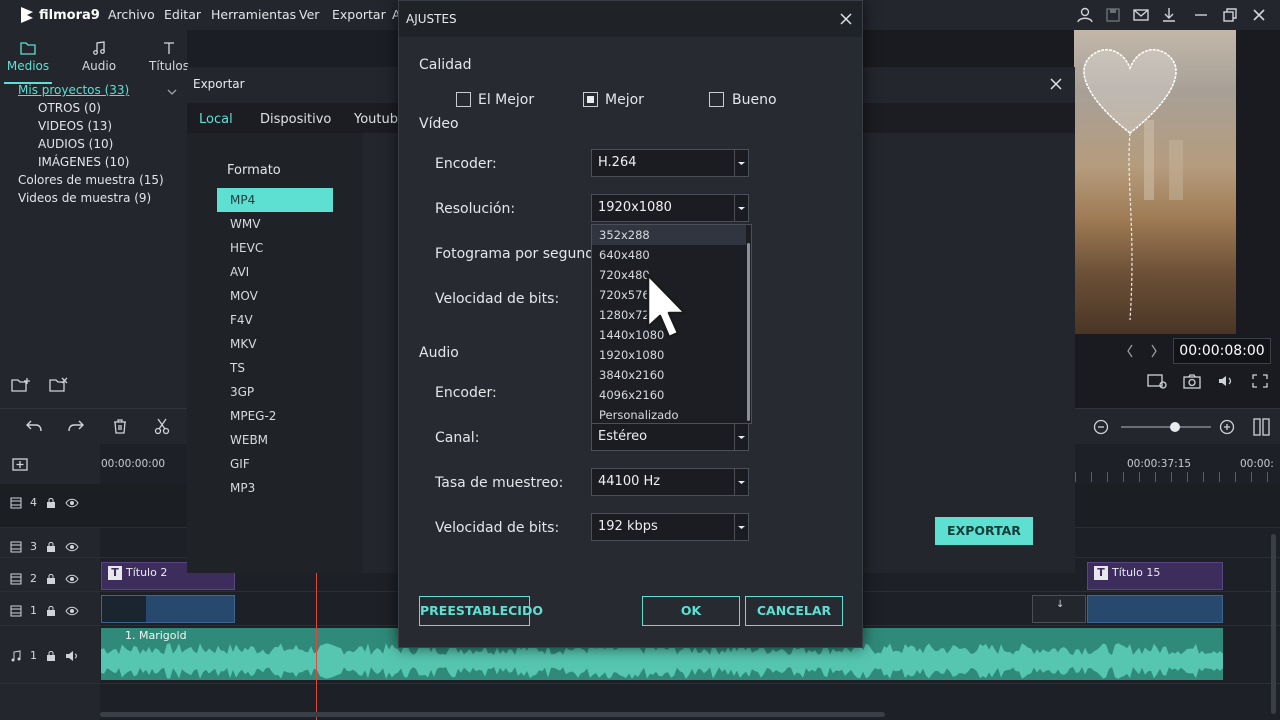 Image resolution: width=1280 pixels, height=720 pixels. Describe the element at coordinates (29, 62) in the screenshot. I see `tab-medios: Medios` at that location.